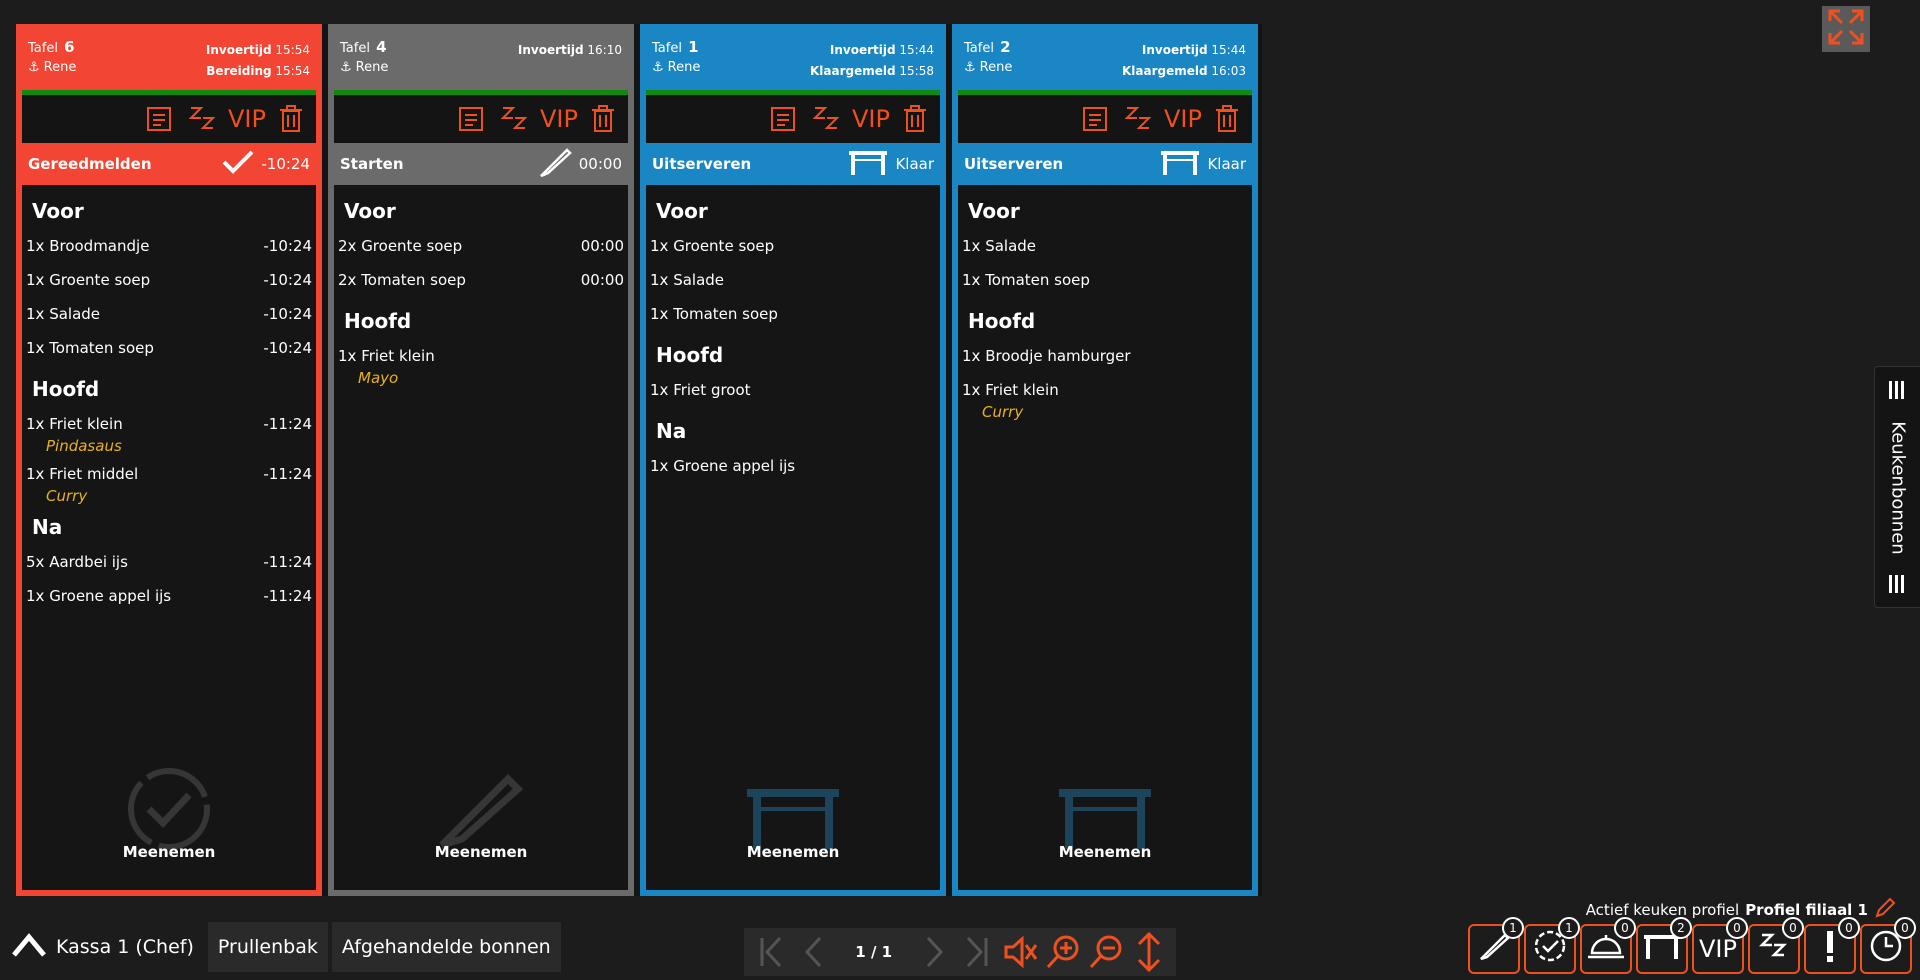 This screenshot has width=1920, height=980. I want to click on exclamation-icon, so click(1830, 949).